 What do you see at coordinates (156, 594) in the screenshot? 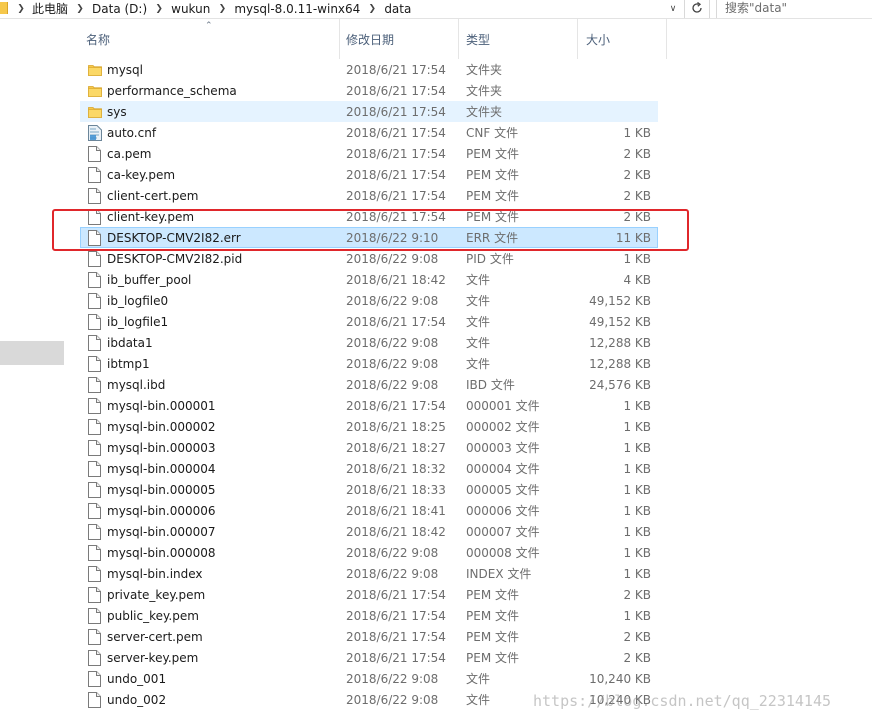
I see `file-name: private_key.pem` at bounding box center [156, 594].